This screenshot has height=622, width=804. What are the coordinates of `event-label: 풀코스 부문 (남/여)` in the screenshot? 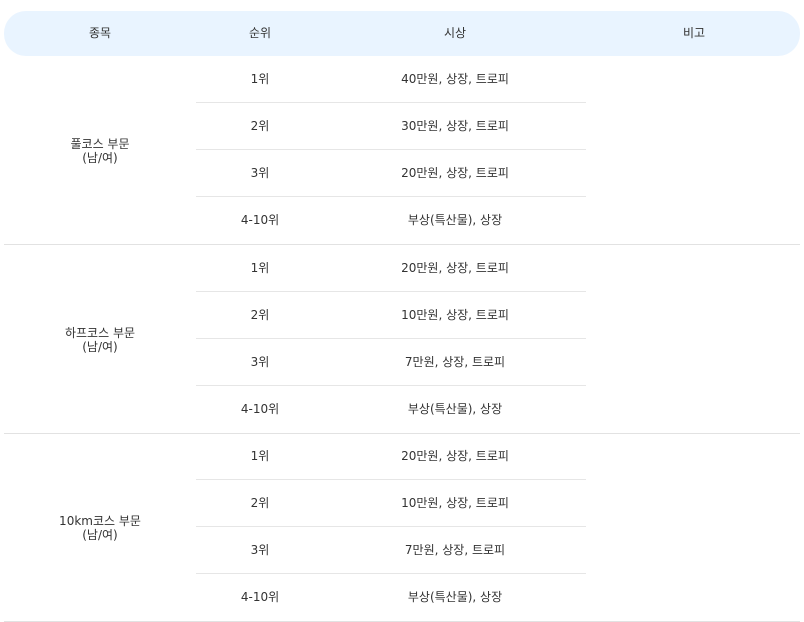 It's located at (99, 151).